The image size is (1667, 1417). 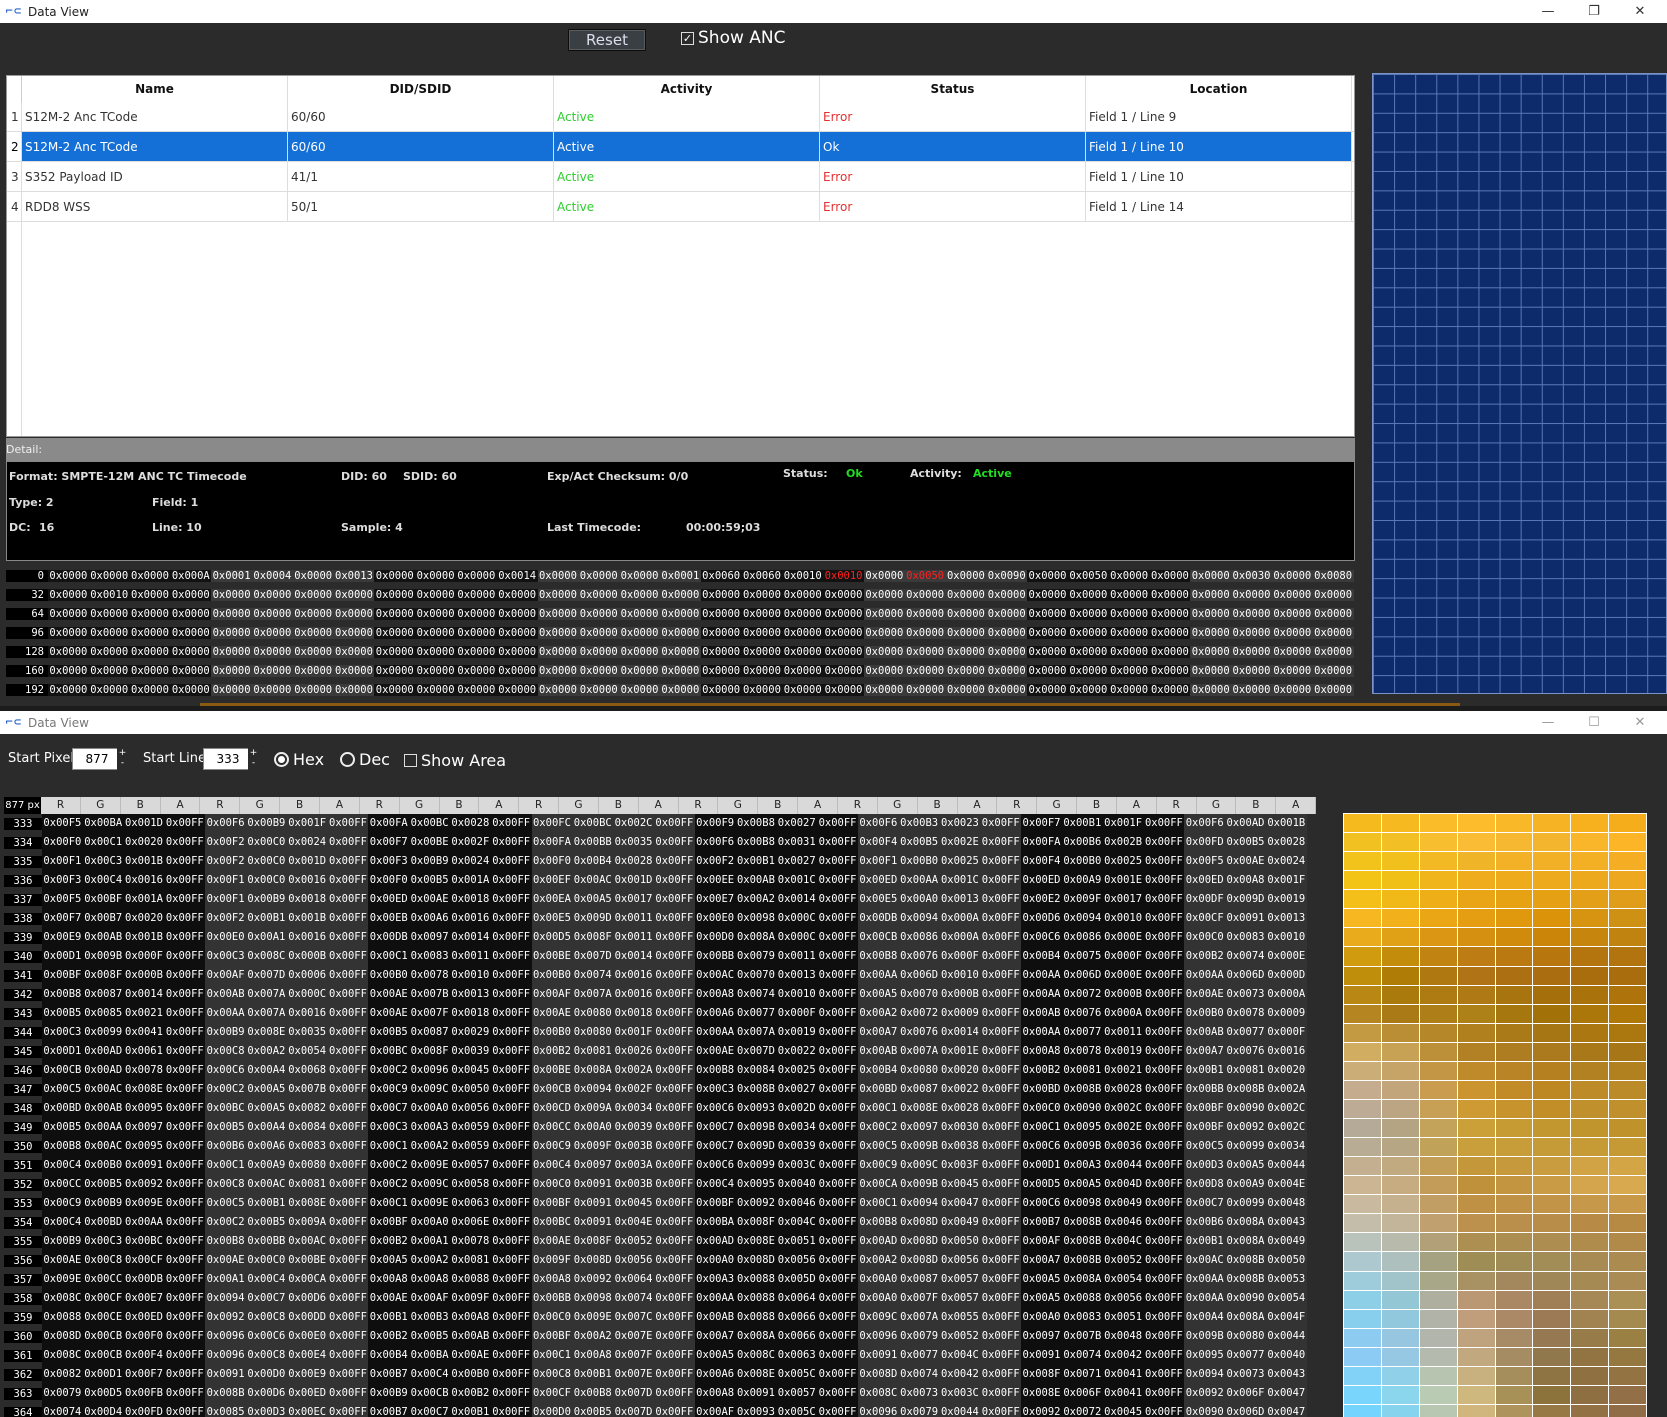 I want to click on pixel-value-cell: 0x00C7, so click(x=266, y=1298).